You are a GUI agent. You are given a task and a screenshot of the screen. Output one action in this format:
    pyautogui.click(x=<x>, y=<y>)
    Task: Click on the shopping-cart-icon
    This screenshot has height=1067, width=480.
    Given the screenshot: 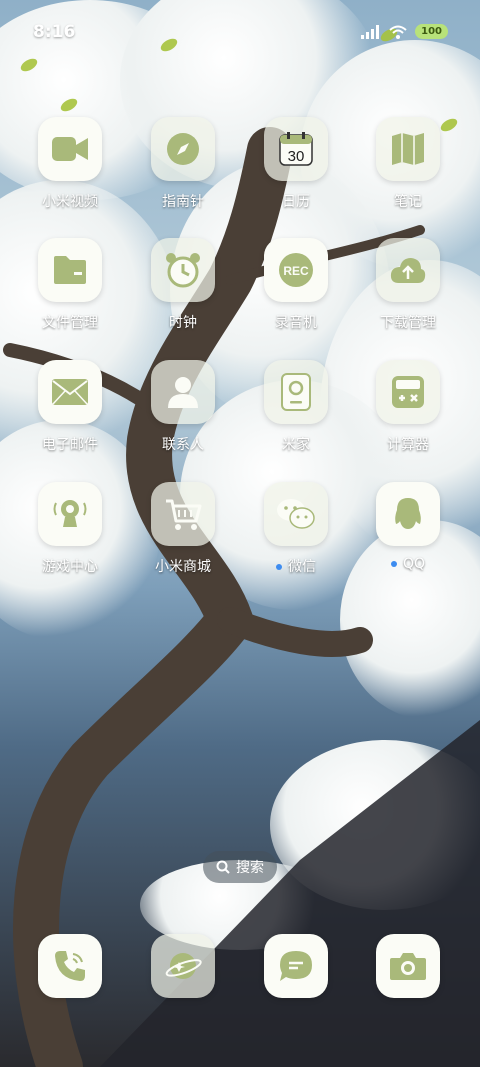 What is the action you would take?
    pyautogui.click(x=183, y=514)
    